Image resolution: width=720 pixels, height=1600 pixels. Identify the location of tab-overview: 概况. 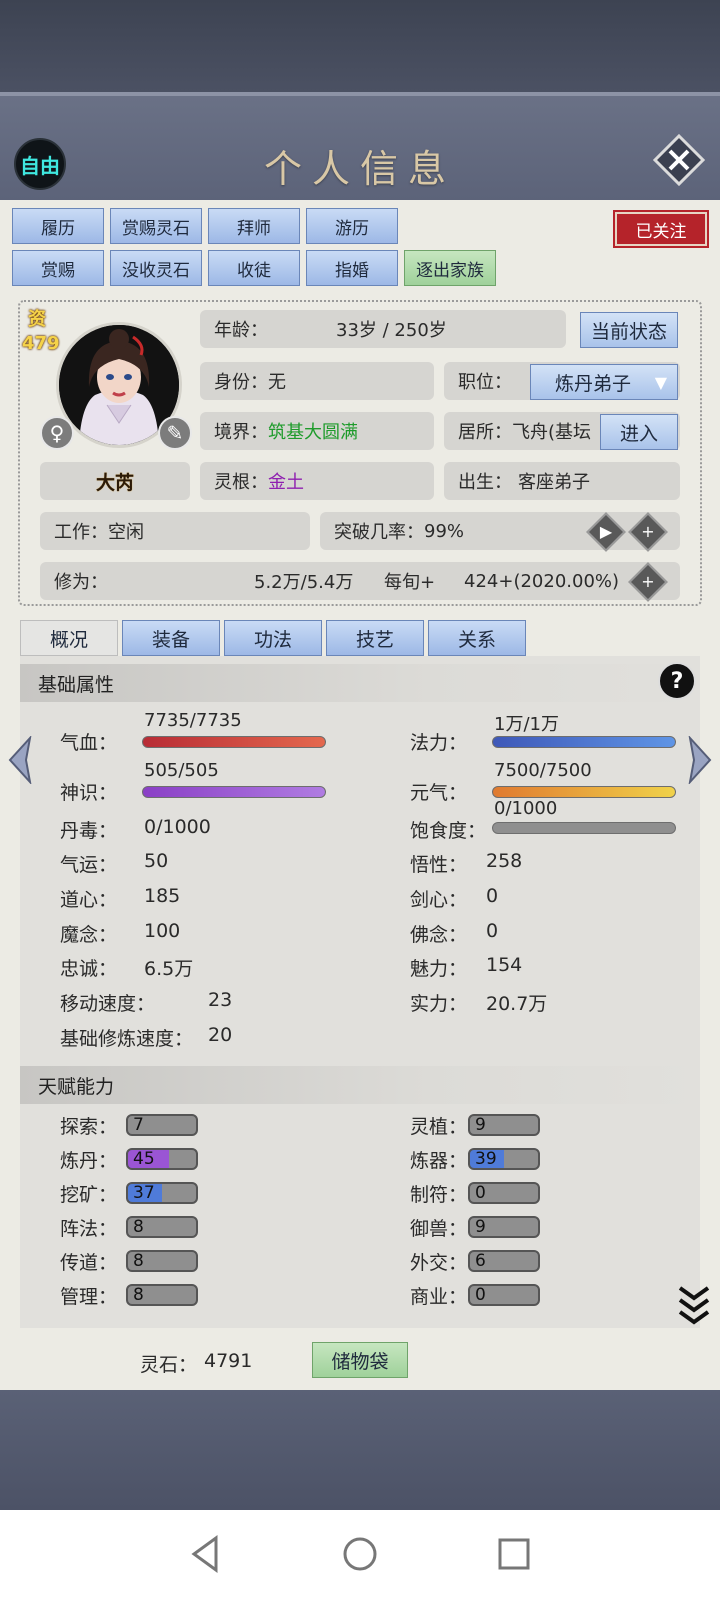
(69, 638).